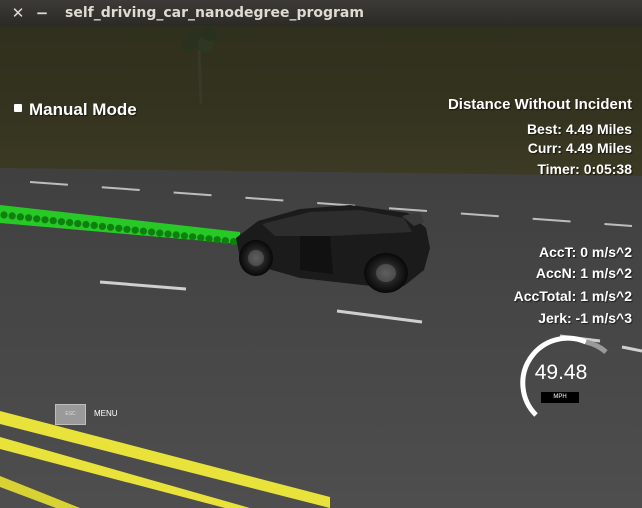 The height and width of the screenshot is (508, 642). I want to click on window-titlebar: ✕ − self_driving_car_nanodegree_program, so click(321, 13).